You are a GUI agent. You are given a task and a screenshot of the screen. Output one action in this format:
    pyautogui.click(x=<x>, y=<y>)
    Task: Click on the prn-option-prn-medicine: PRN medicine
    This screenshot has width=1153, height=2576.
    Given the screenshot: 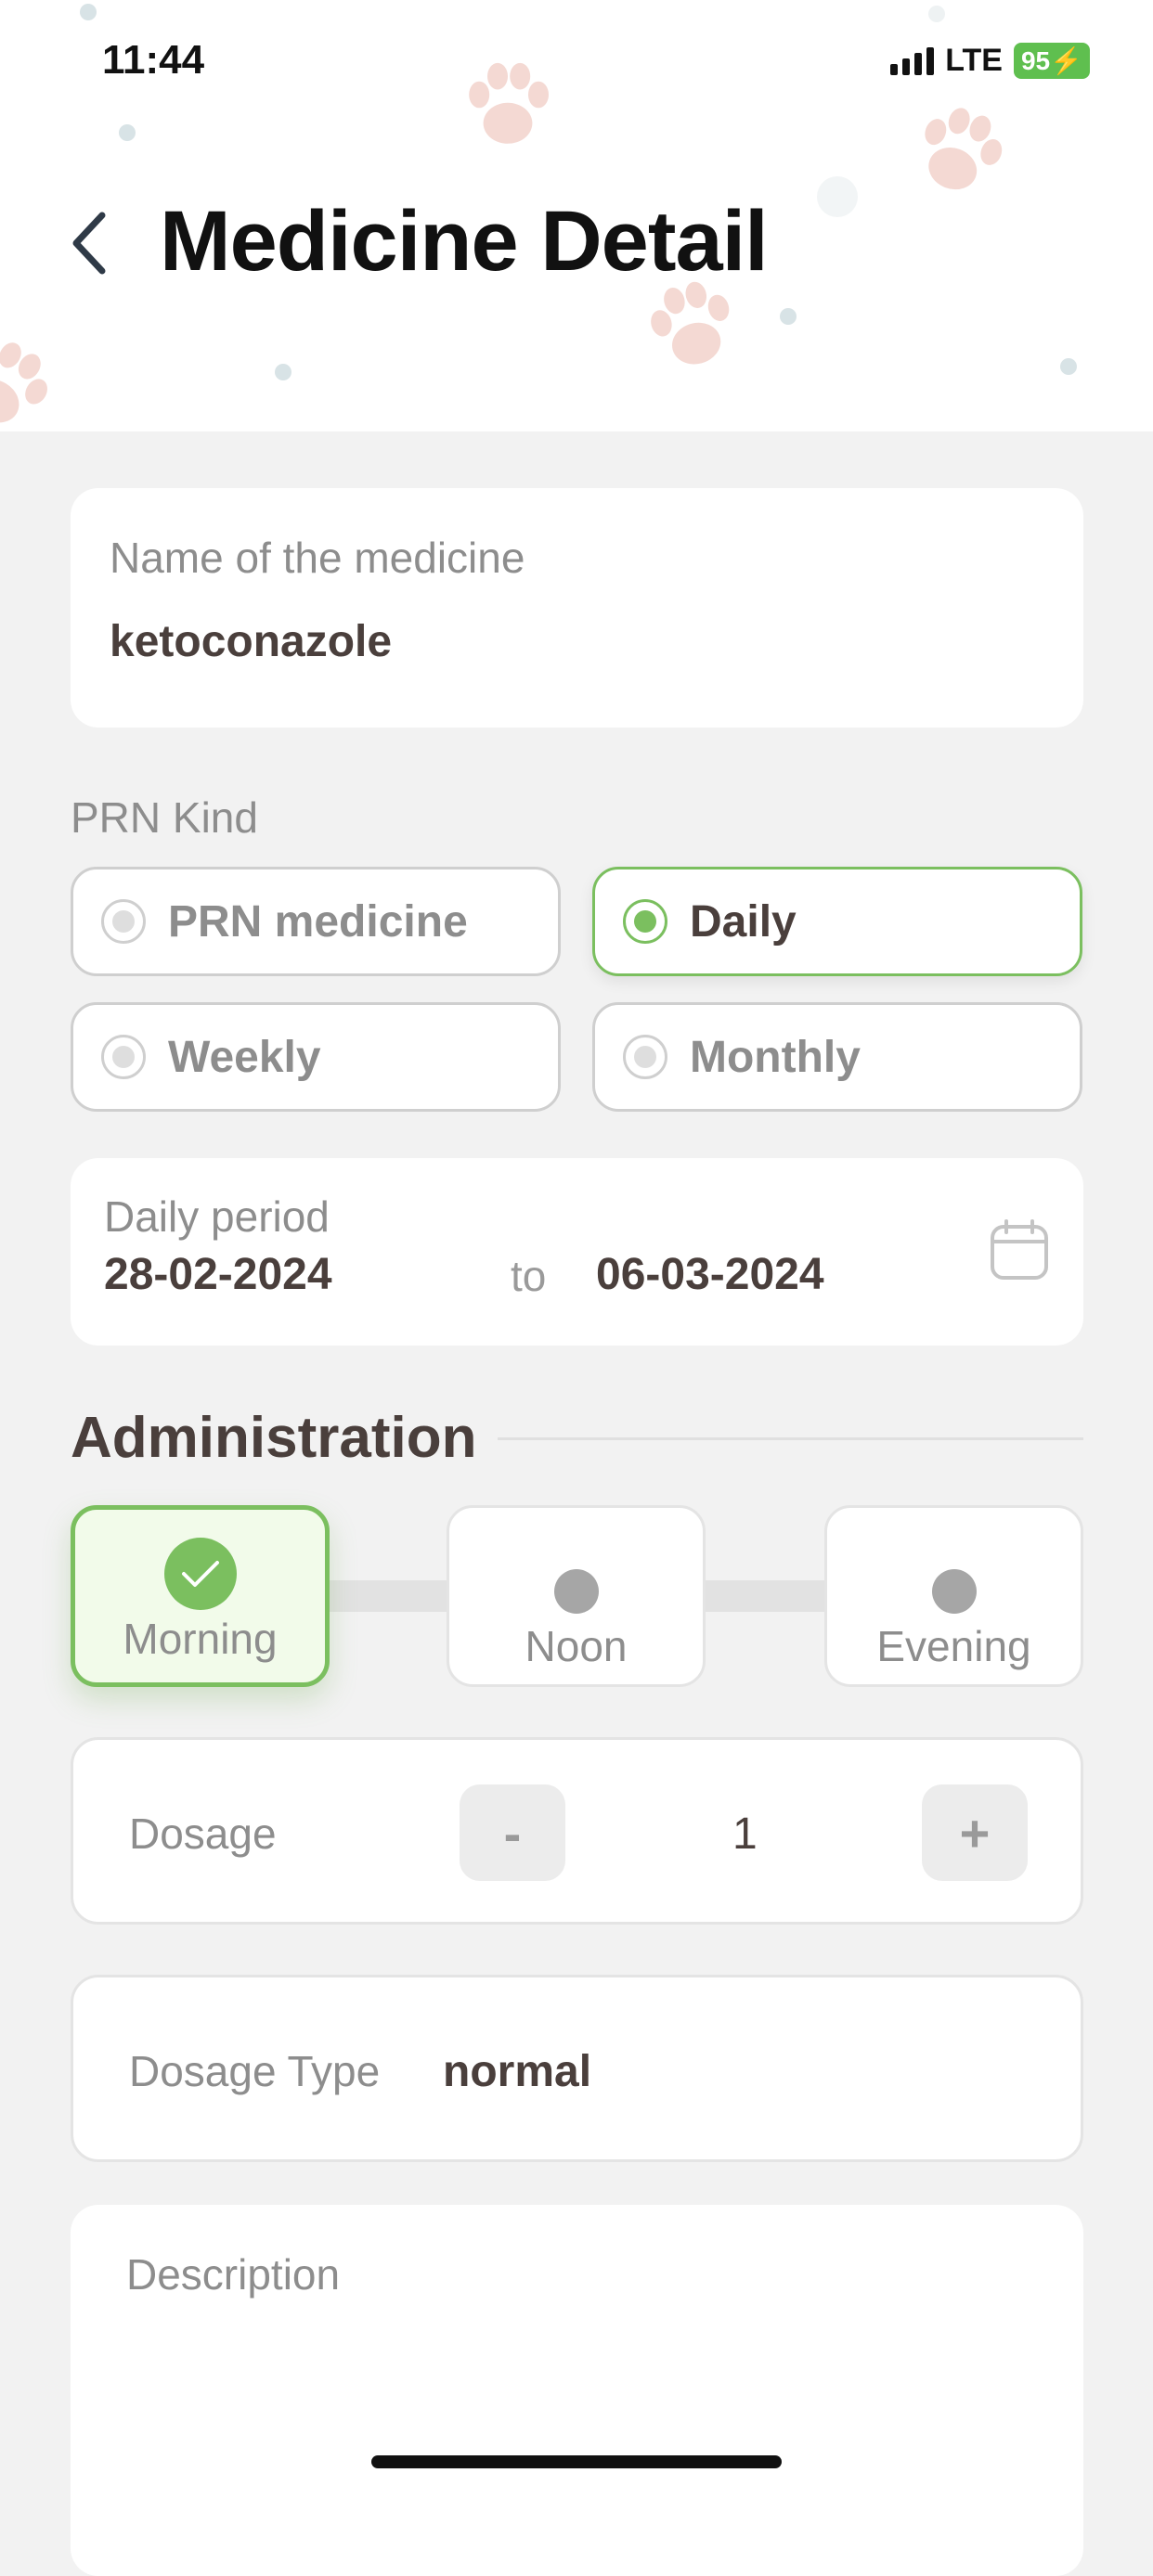 What is the action you would take?
    pyautogui.click(x=316, y=921)
    